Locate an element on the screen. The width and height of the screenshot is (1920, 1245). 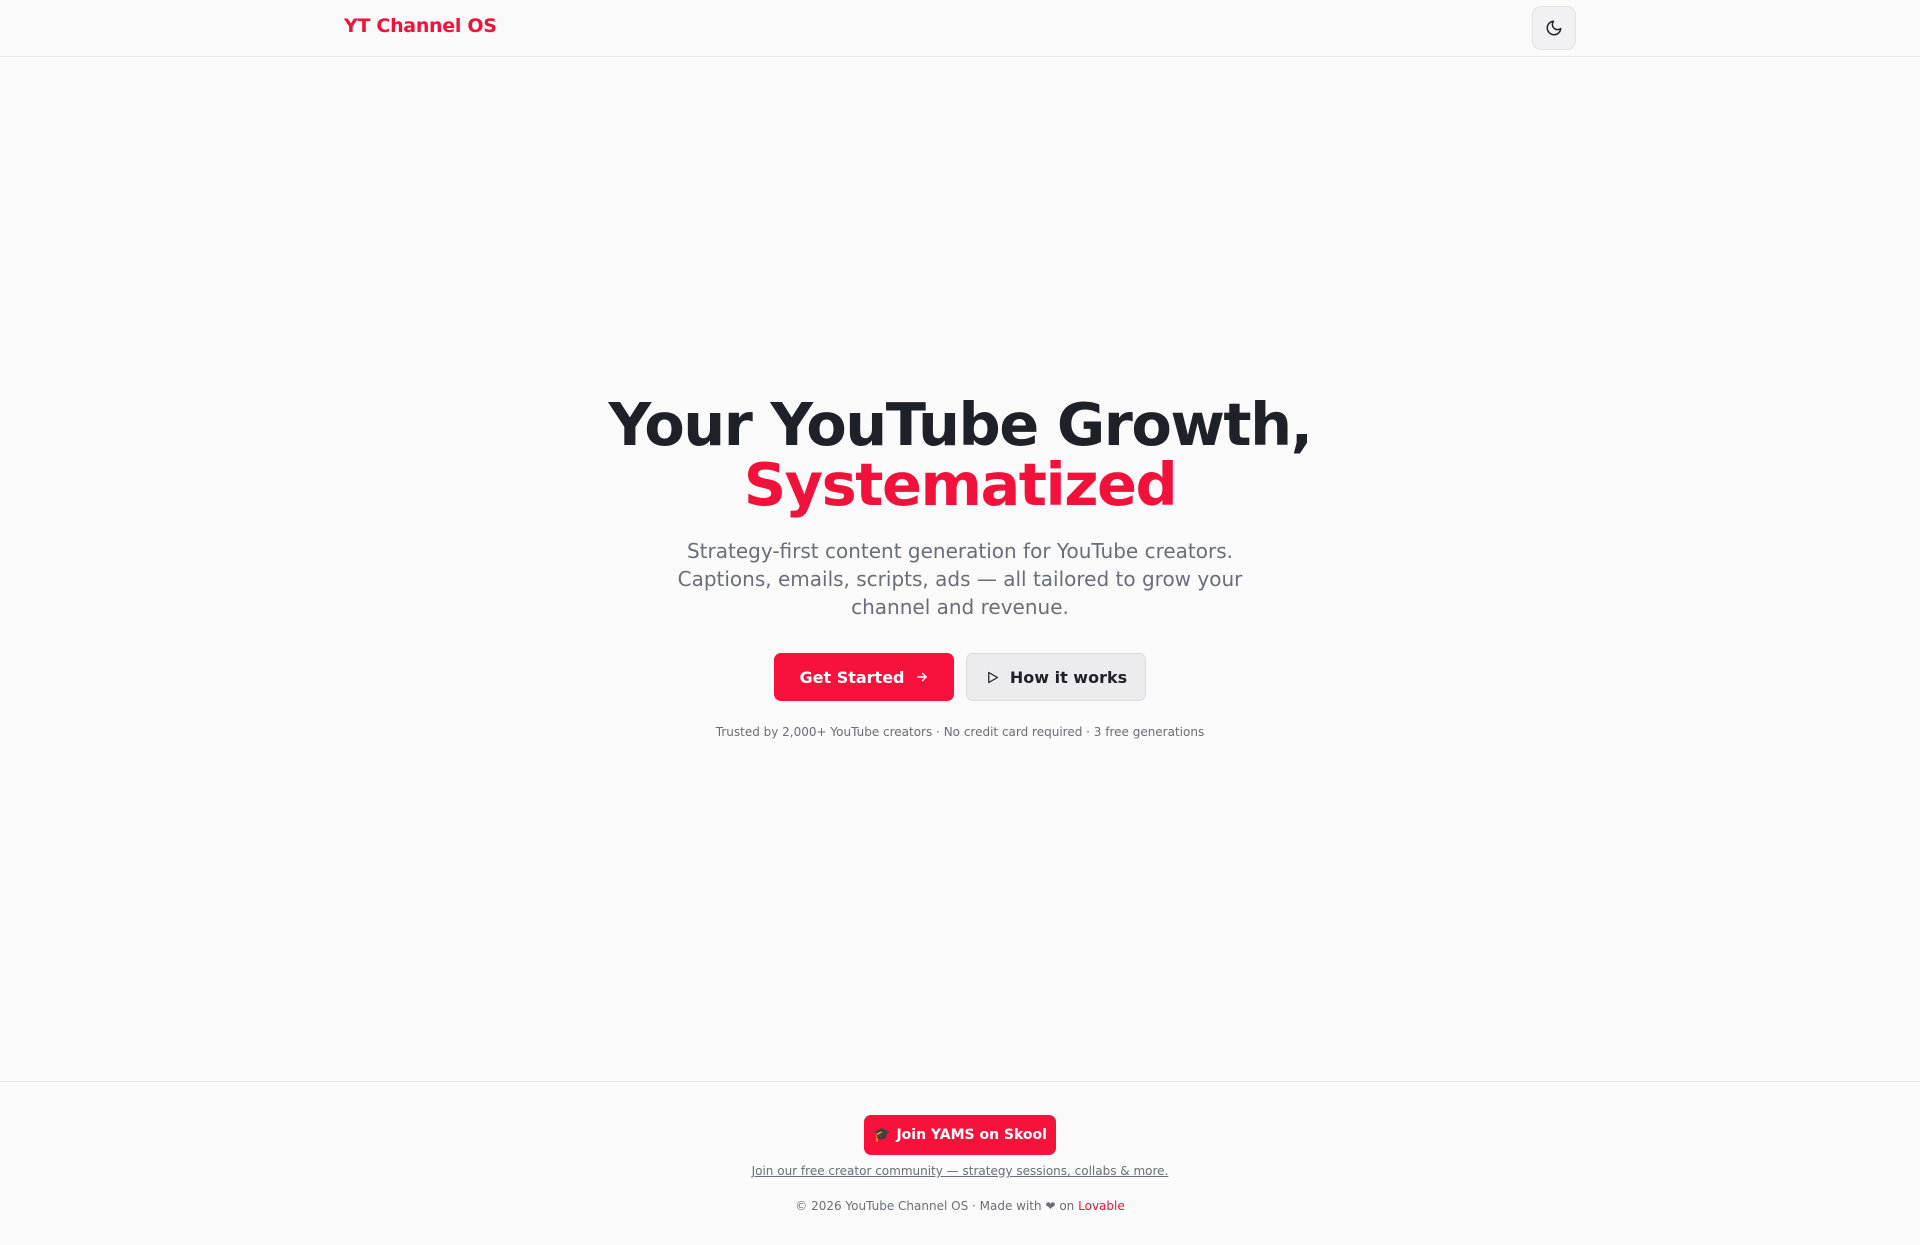
join-skool-button: 🎓 Join YAMS on Skool is located at coordinates (960, 1135).